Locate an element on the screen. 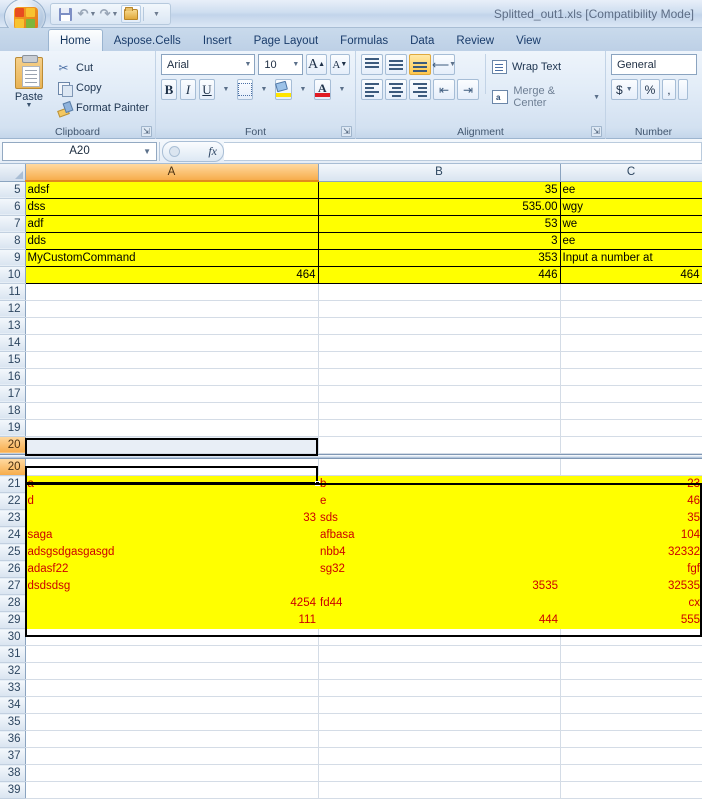  cell-C15 is located at coordinates (631, 360).